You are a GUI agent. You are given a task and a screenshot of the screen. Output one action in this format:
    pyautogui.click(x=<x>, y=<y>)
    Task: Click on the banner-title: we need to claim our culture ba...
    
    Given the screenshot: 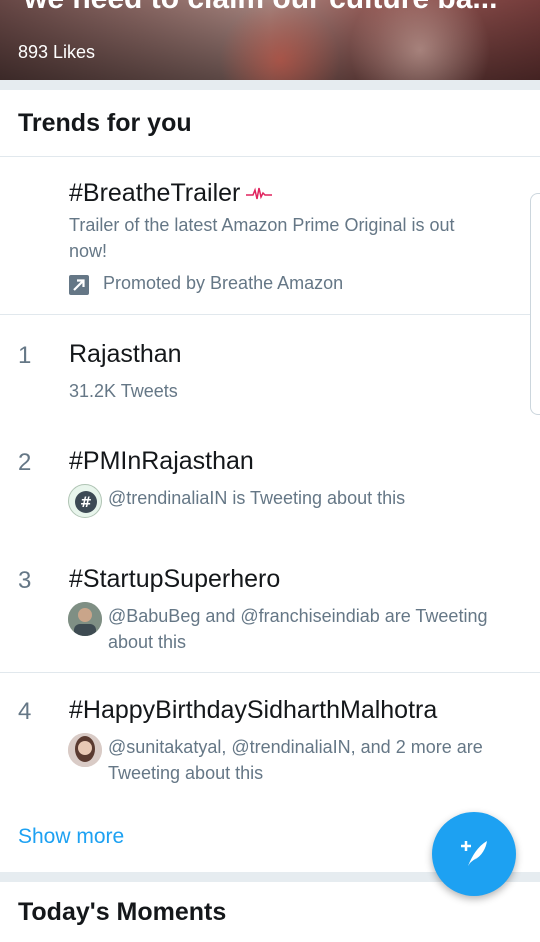 What is the action you would take?
    pyautogui.click(x=260, y=8)
    